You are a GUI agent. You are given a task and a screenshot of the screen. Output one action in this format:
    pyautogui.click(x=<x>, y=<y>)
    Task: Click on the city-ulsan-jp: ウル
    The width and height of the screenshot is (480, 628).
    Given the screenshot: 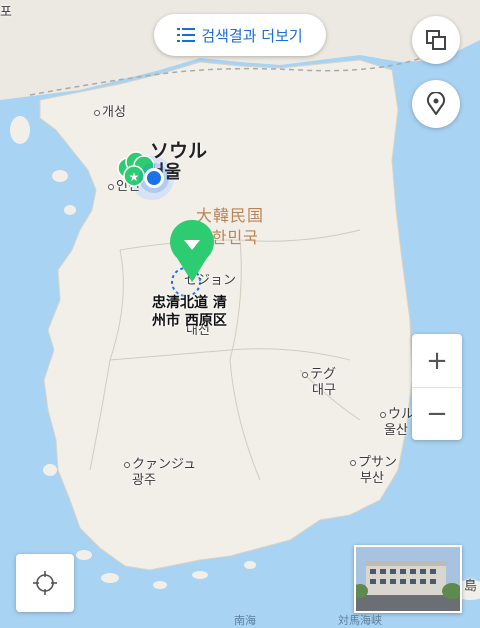 What is the action you would take?
    pyautogui.click(x=397, y=415)
    